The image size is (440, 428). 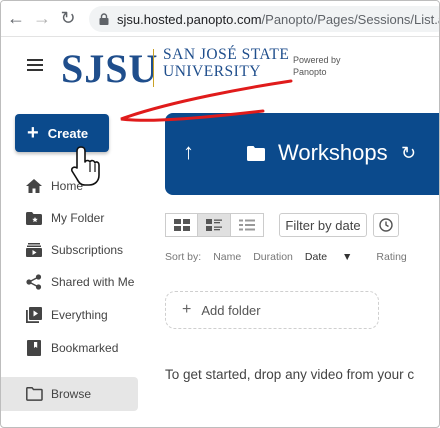 What do you see at coordinates (408, 153) in the screenshot?
I see `refresh-icon: ↻` at bounding box center [408, 153].